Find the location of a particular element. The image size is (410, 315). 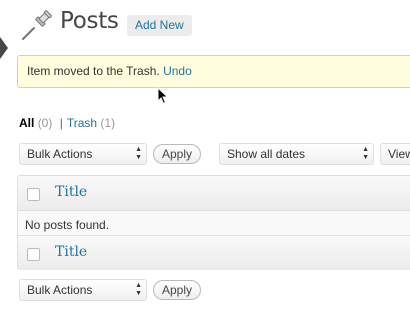

view-all-link: All is located at coordinates (26, 123).